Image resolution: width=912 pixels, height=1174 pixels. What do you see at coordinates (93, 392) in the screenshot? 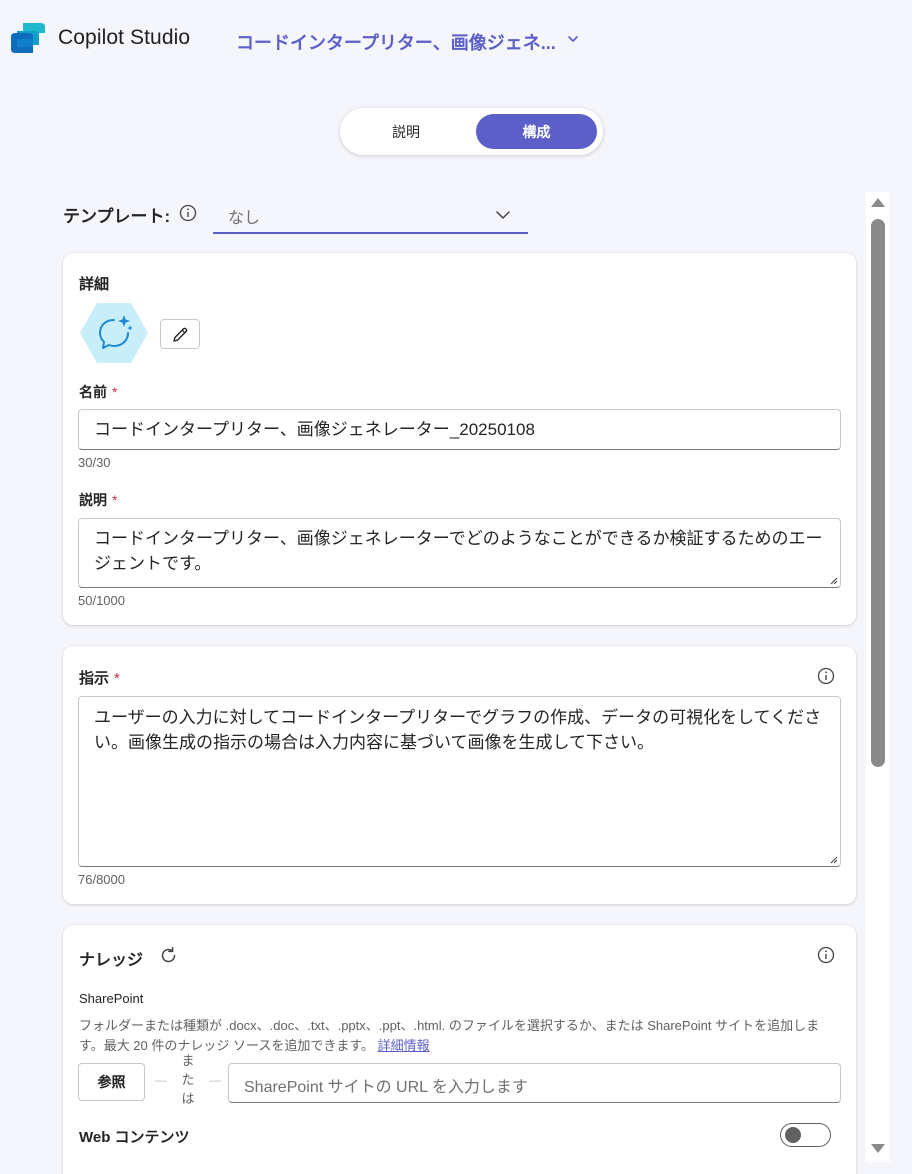
I see `name-label-text: 名前` at bounding box center [93, 392].